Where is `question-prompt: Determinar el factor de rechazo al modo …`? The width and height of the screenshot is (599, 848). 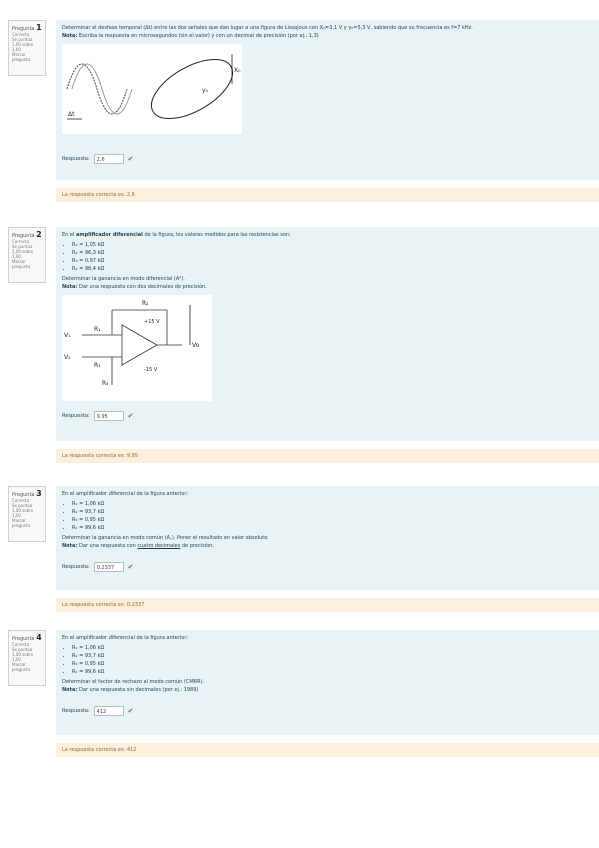
question-prompt: Determinar el factor de rechazo al modo … is located at coordinates (133, 682).